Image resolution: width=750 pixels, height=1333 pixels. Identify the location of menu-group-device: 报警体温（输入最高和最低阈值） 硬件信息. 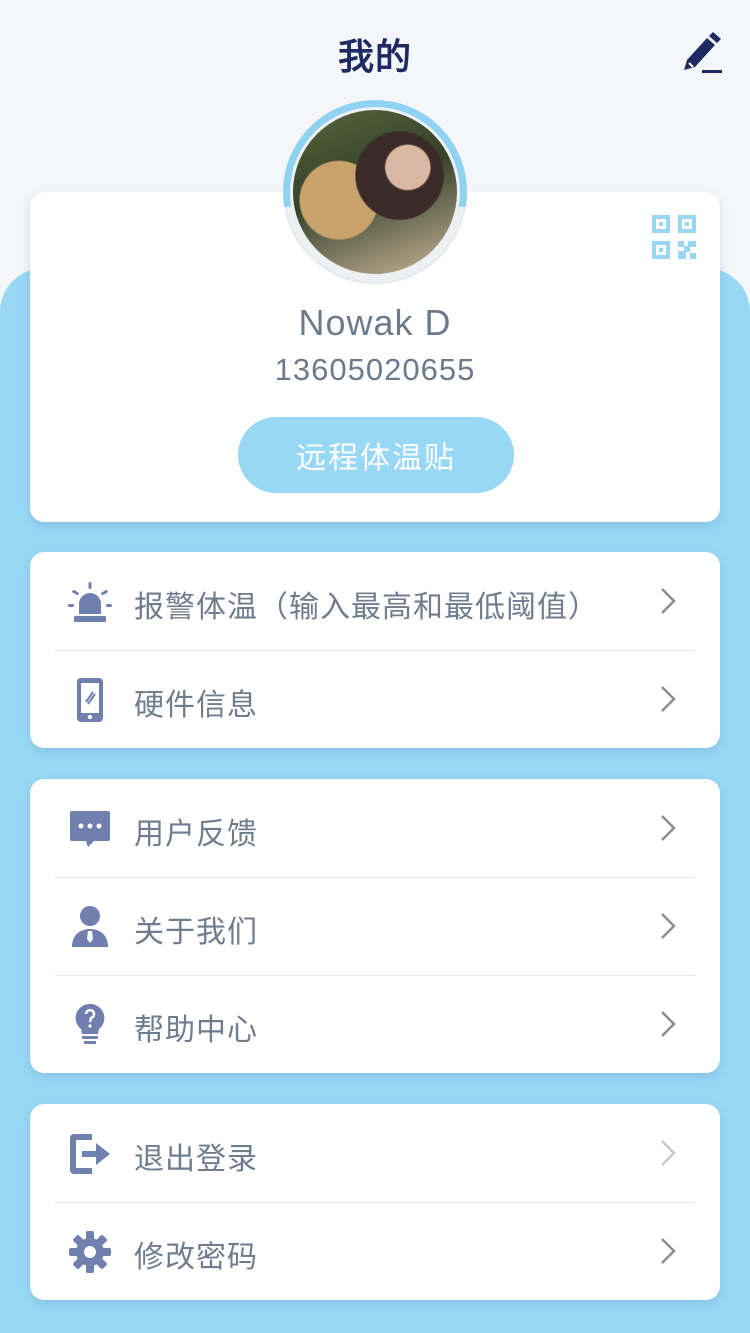
(375, 650).